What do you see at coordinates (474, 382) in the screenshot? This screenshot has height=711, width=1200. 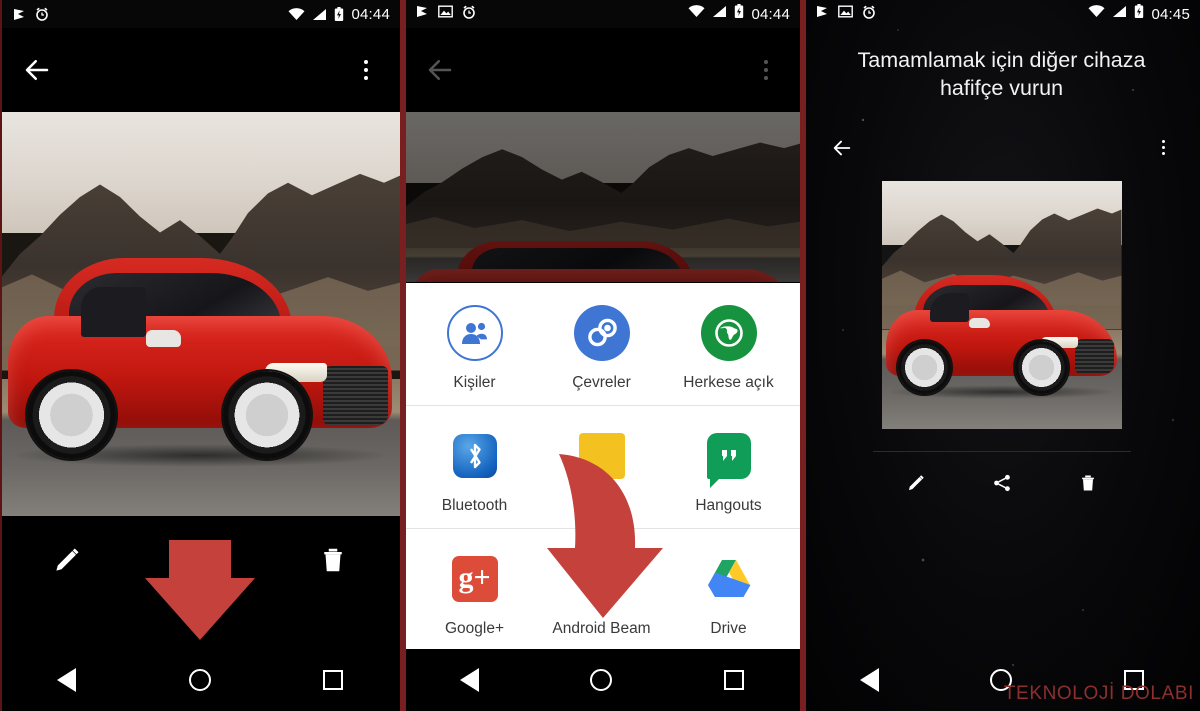 I see `share-target-label: Kişiler` at bounding box center [474, 382].